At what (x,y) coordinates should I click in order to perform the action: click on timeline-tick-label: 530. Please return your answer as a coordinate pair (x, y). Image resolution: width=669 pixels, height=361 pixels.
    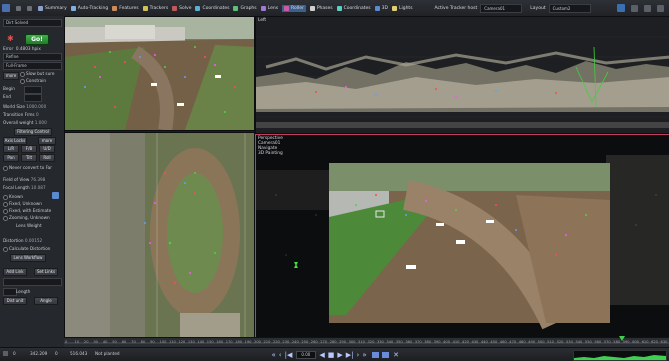
    Looking at the image, I should click on (569, 342).